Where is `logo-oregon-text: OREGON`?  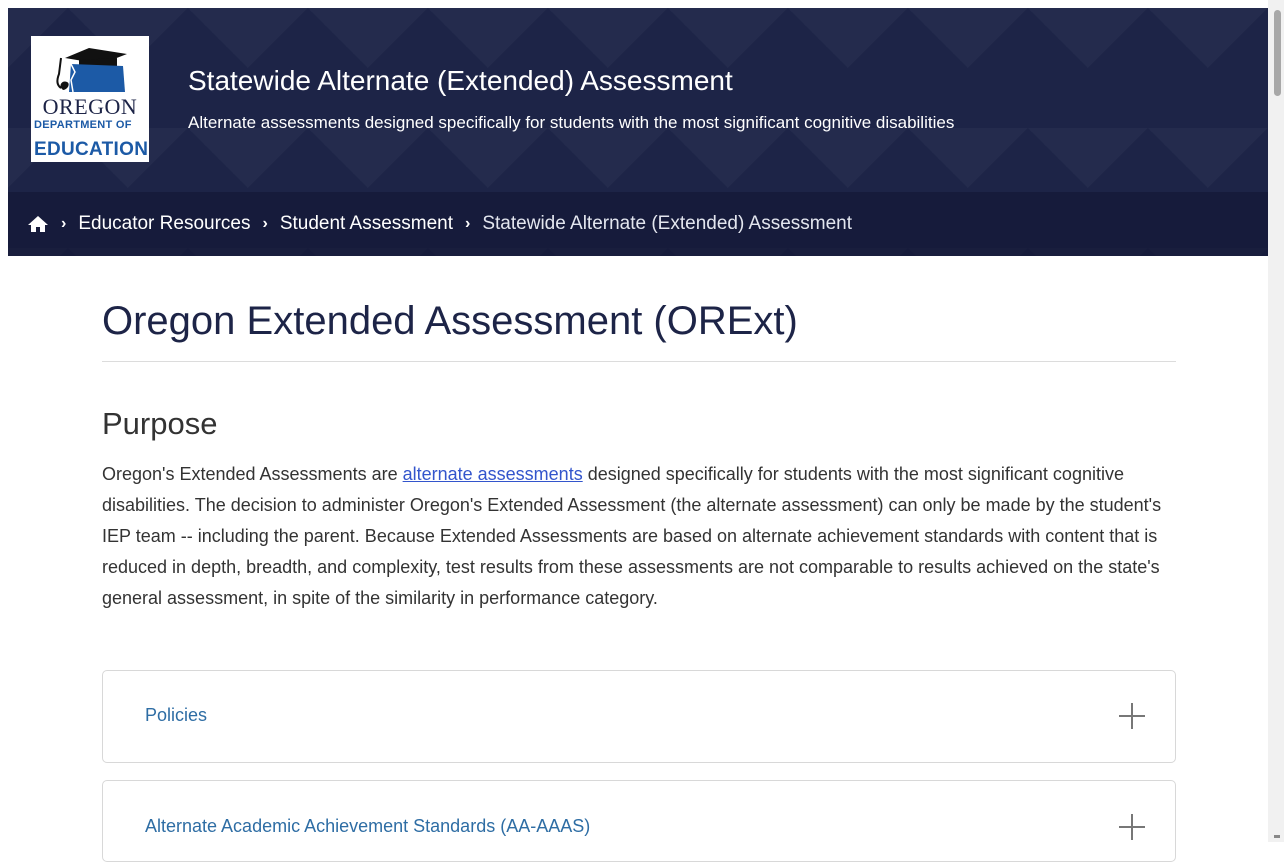
logo-oregon-text: OREGON is located at coordinates (90, 106).